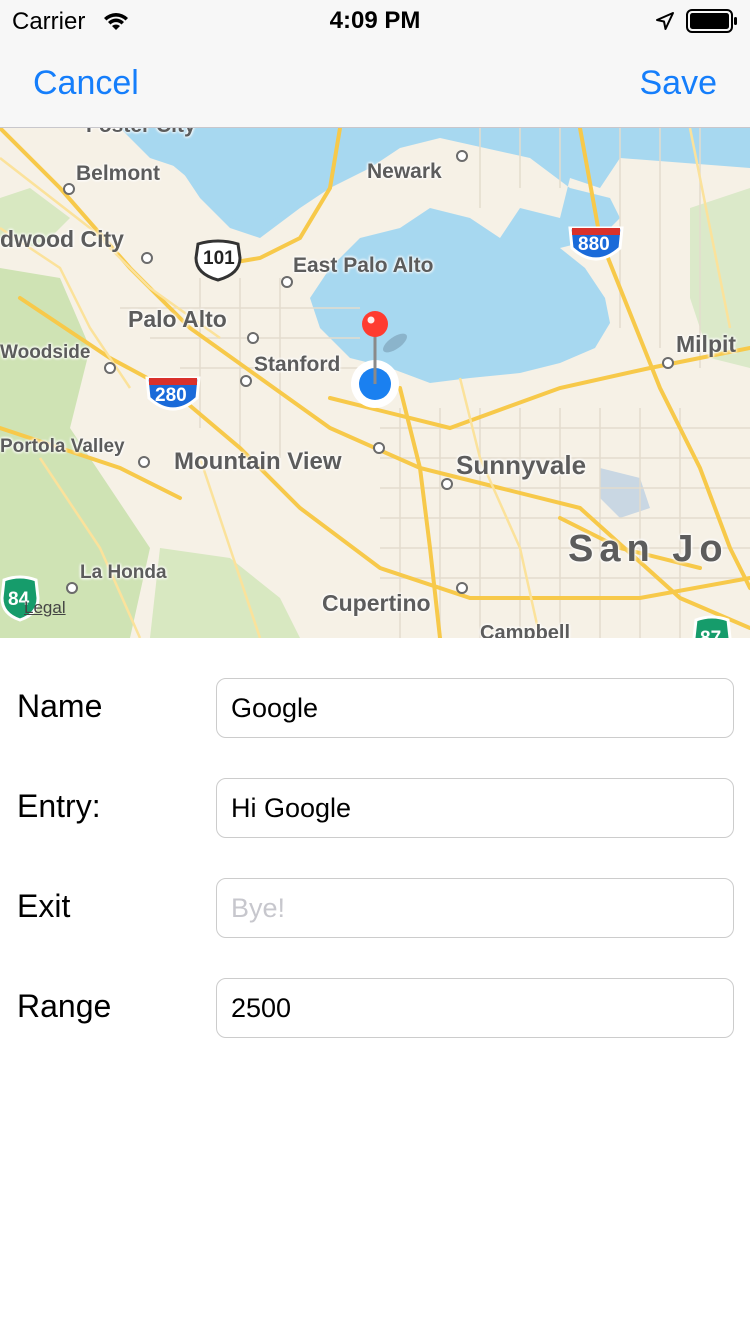  Describe the element at coordinates (45, 352) in the screenshot. I see `place-woodside: Woodside` at that location.